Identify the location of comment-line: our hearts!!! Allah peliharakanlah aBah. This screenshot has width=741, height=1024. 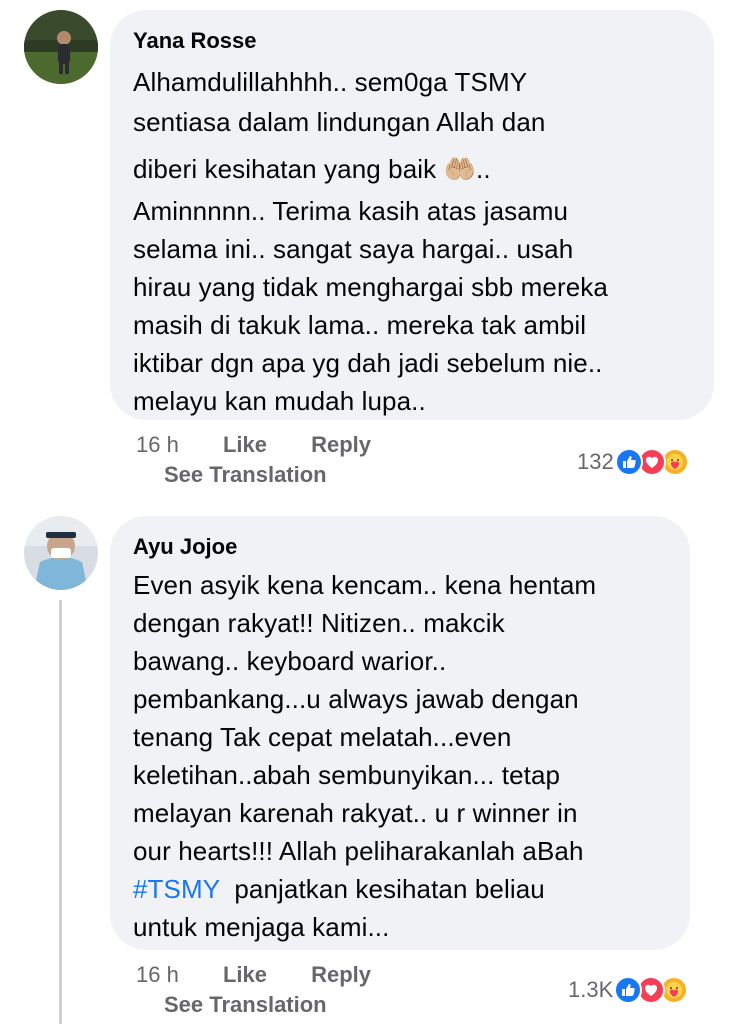
(358, 851).